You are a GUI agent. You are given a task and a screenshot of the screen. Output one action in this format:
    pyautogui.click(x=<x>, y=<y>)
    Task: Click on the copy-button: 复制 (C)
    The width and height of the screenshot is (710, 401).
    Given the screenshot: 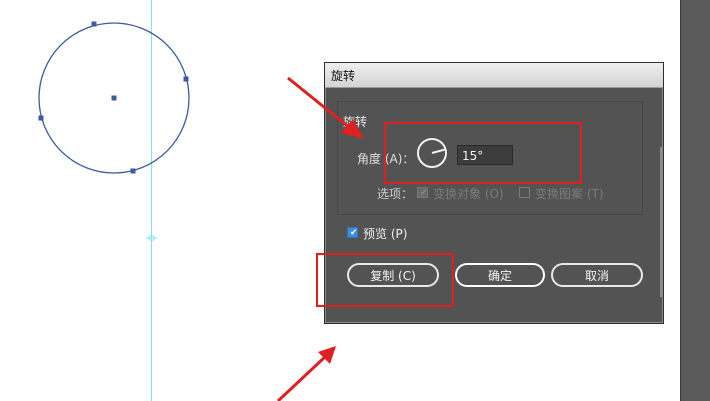 What is the action you would take?
    pyautogui.click(x=393, y=275)
    